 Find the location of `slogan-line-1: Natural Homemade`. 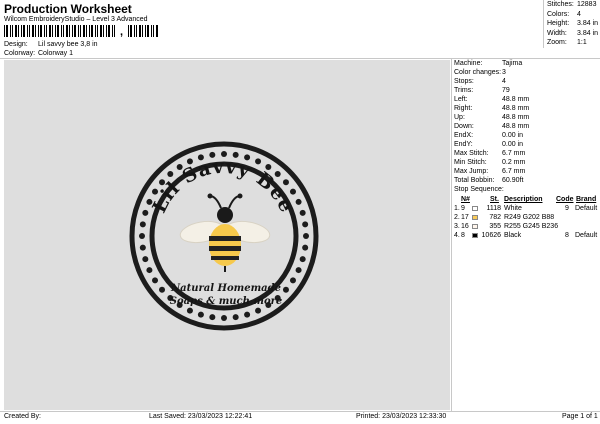

slogan-line-1: Natural Homemade is located at coordinates (225, 288).